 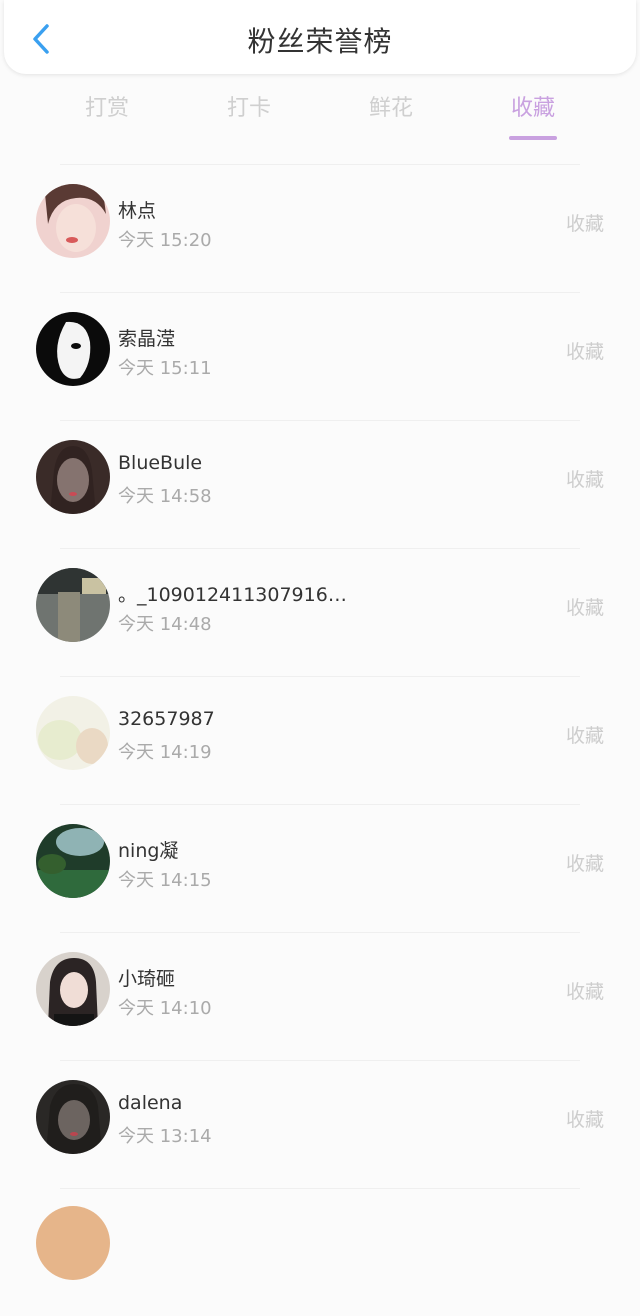 What do you see at coordinates (137, 211) in the screenshot?
I see `fan-name: 林点` at bounding box center [137, 211].